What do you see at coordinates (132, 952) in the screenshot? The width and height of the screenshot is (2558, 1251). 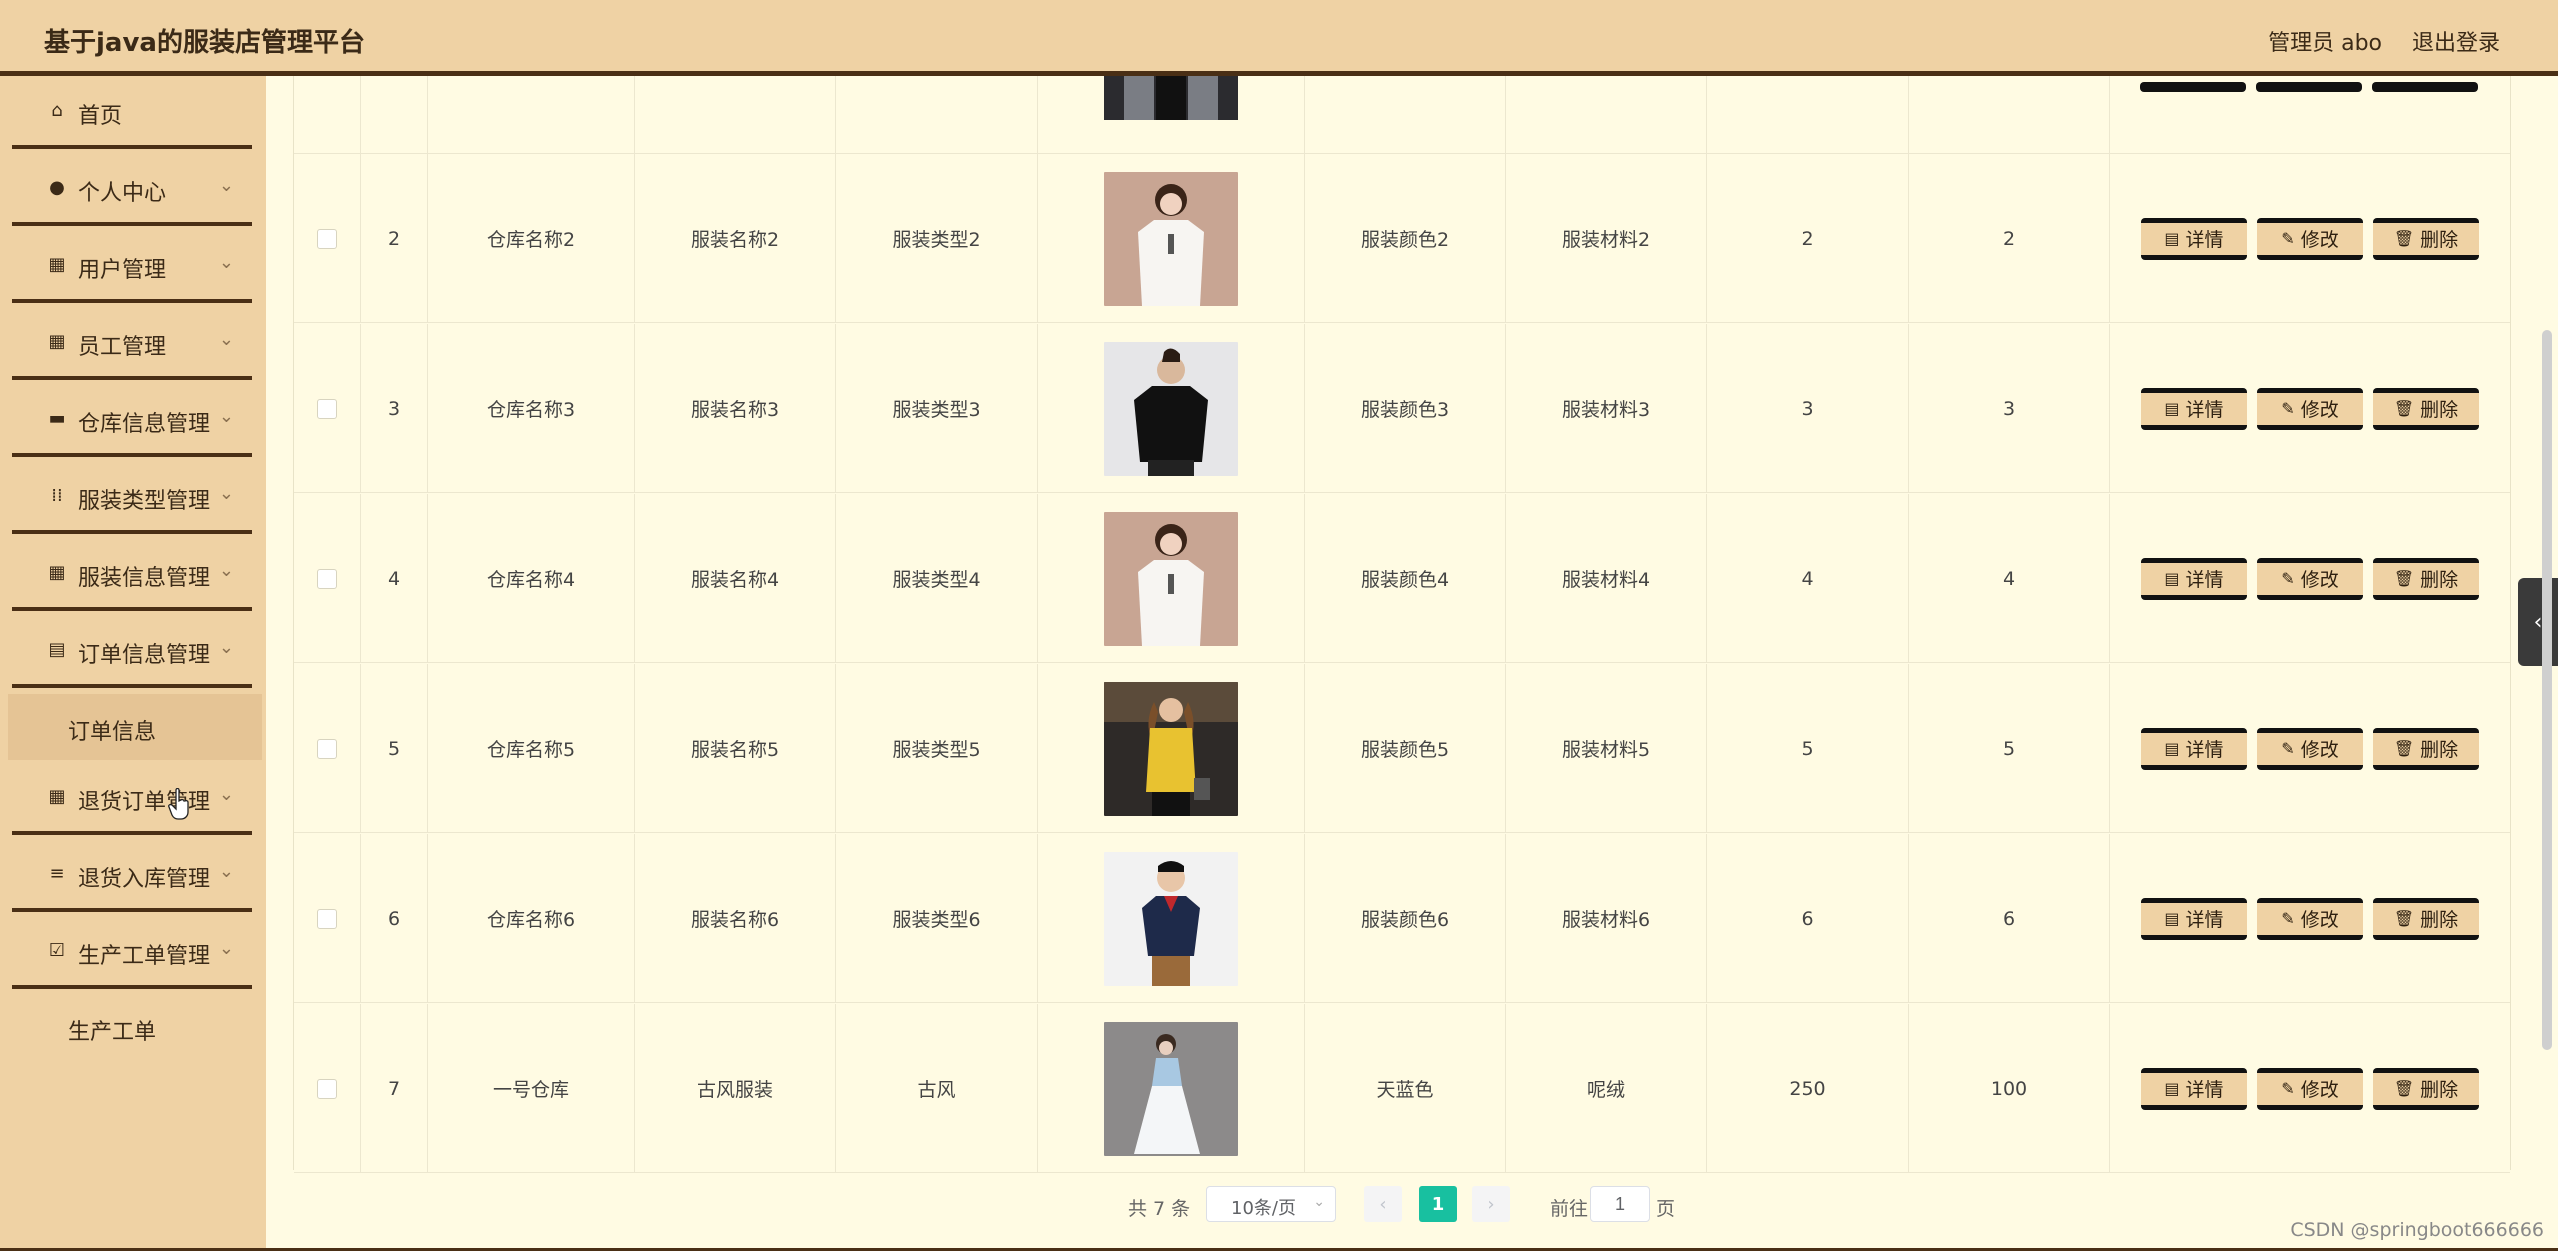 I see `sidebar-item-production: ☑ 生产工单管理 ⌄` at bounding box center [132, 952].